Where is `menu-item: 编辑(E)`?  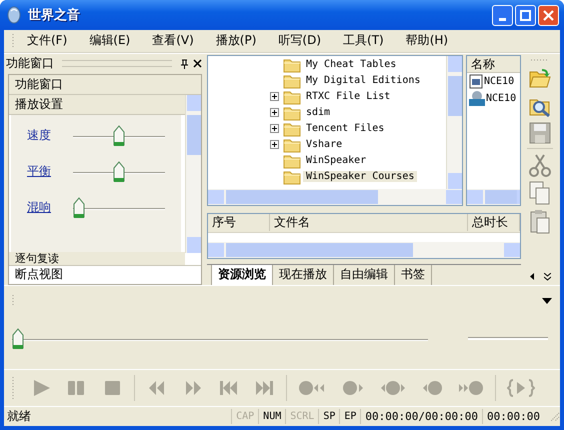 menu-item: 编辑(E) is located at coordinates (109, 41).